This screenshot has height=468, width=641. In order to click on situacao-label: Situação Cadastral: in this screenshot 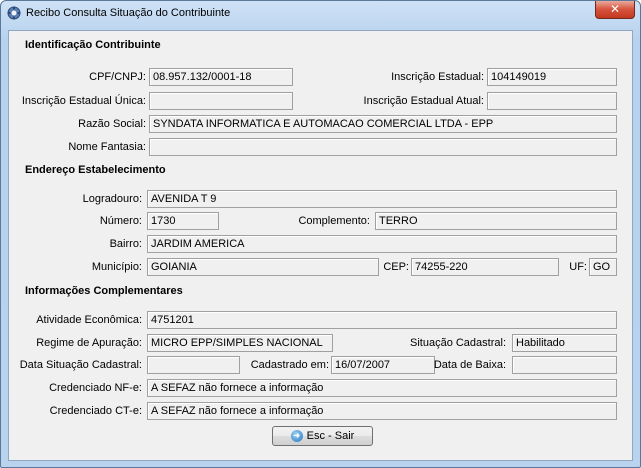, I will do `click(458, 343)`.